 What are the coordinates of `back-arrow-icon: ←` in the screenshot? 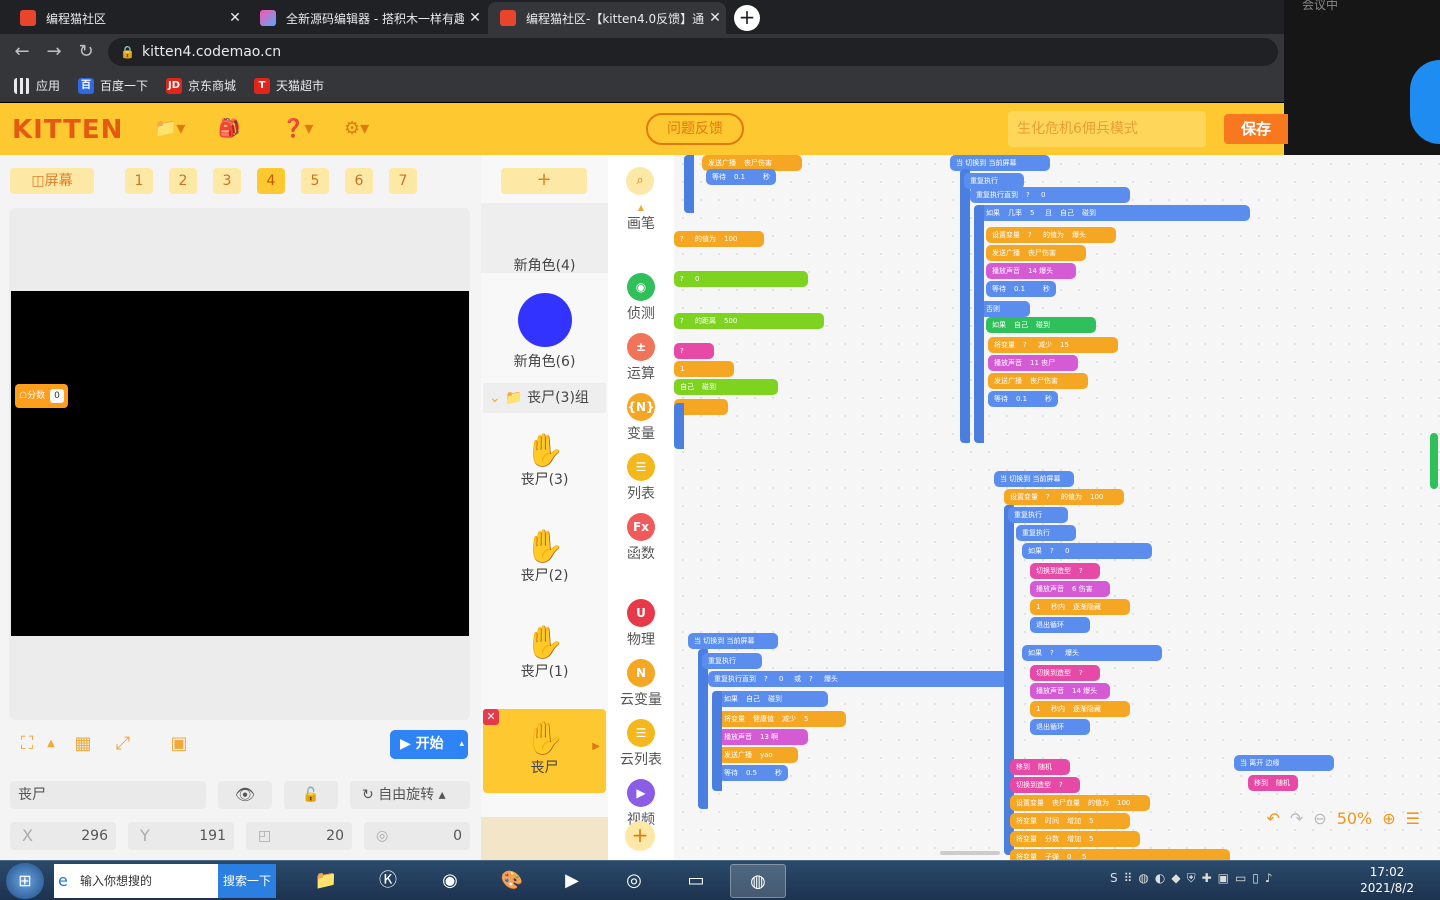 It's located at (22, 52).